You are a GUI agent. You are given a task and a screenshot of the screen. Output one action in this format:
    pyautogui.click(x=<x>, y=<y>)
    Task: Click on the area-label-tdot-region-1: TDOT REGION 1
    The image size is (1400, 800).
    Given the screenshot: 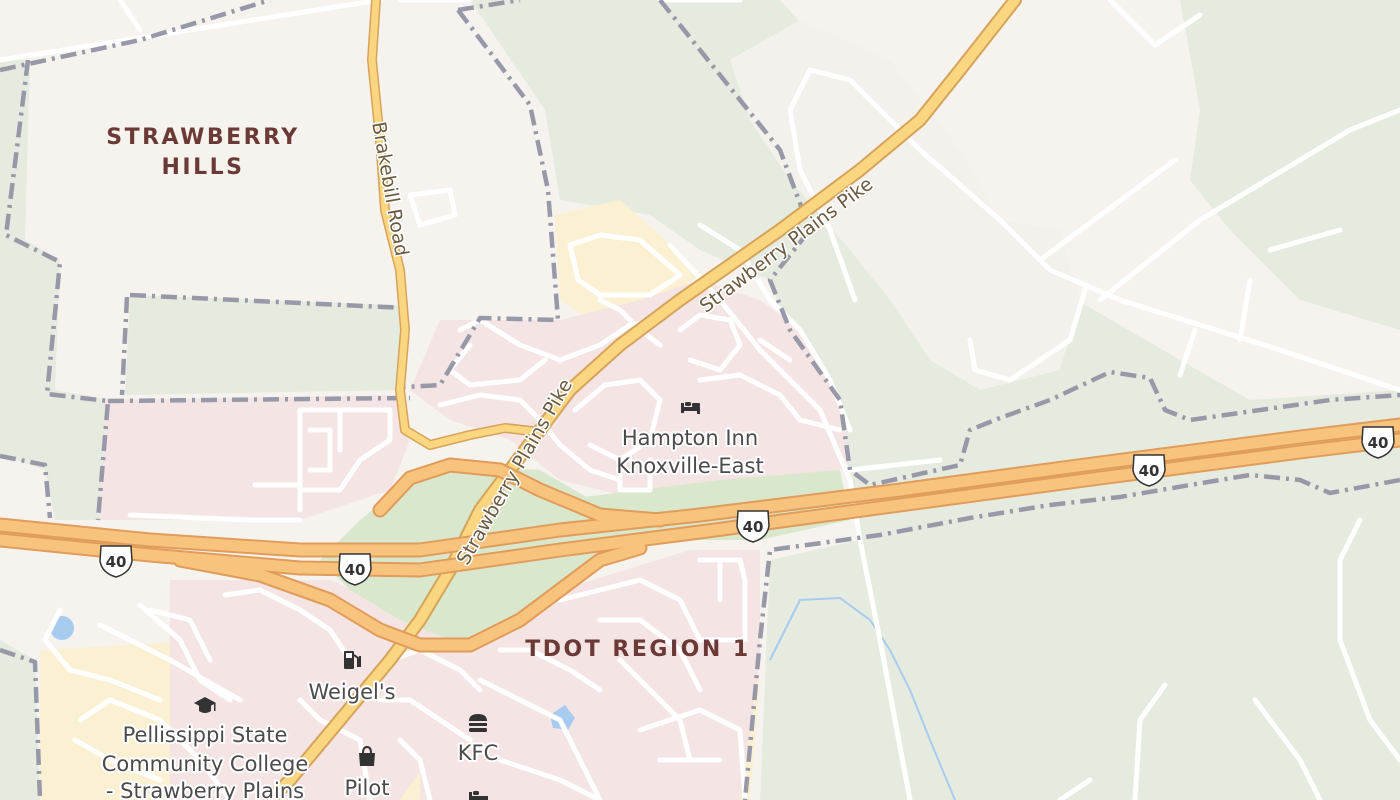 What is the action you would take?
    pyautogui.click(x=637, y=649)
    